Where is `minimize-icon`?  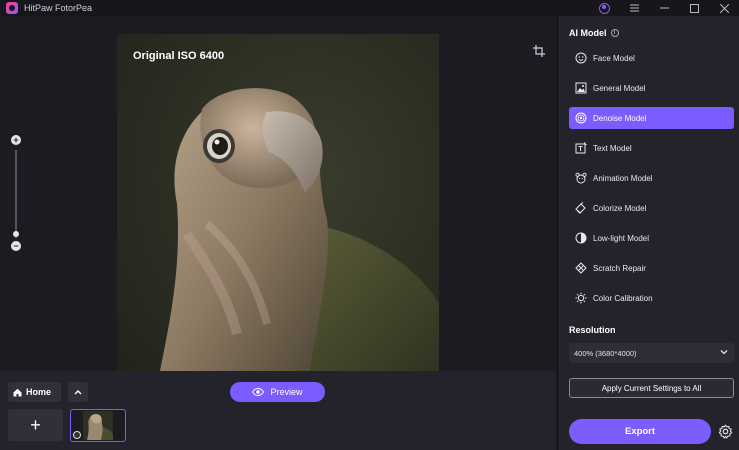
minimize-icon is located at coordinates (664, 8).